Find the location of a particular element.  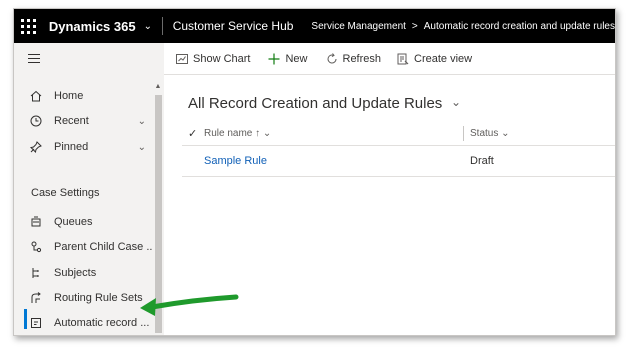

routing-icon is located at coordinates (36, 298).